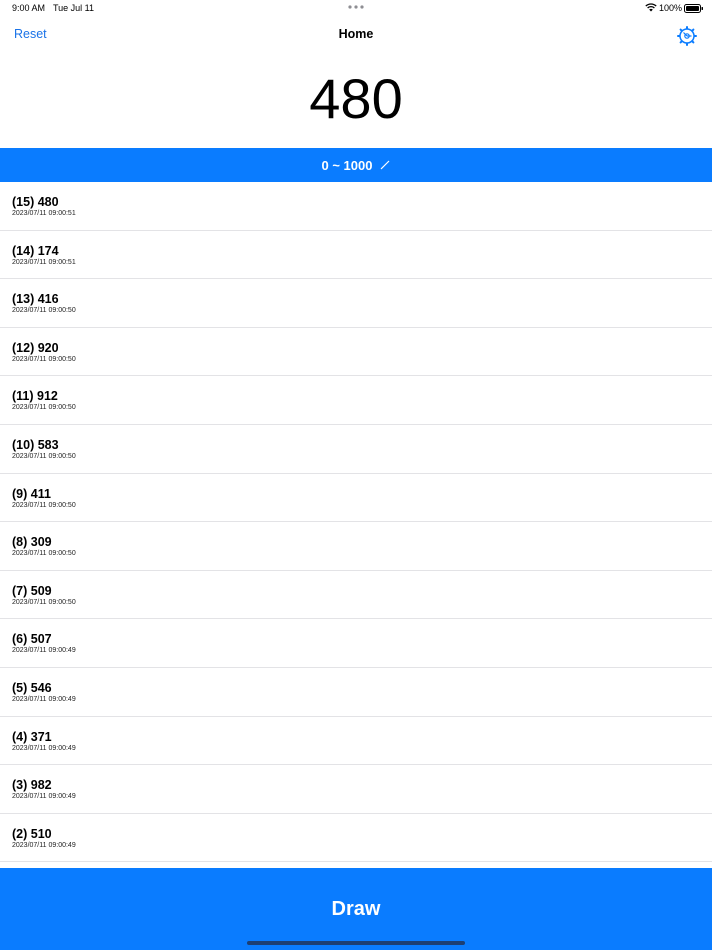 The image size is (712, 950). I want to click on history-value: (3) 982, so click(32, 785).